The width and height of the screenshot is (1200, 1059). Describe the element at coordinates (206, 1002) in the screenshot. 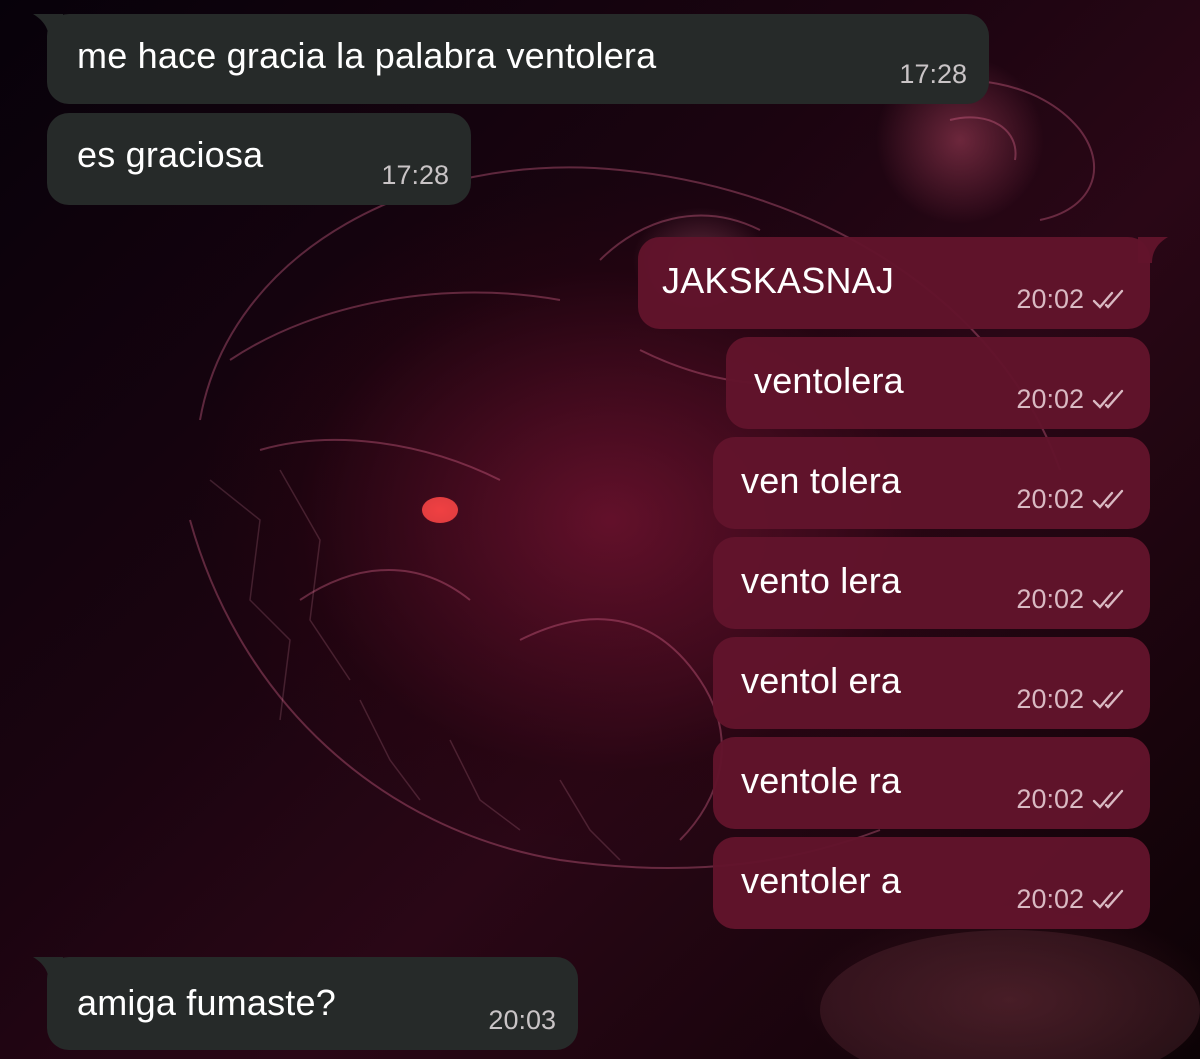

I see `message-text: amiga fumaste?` at that location.